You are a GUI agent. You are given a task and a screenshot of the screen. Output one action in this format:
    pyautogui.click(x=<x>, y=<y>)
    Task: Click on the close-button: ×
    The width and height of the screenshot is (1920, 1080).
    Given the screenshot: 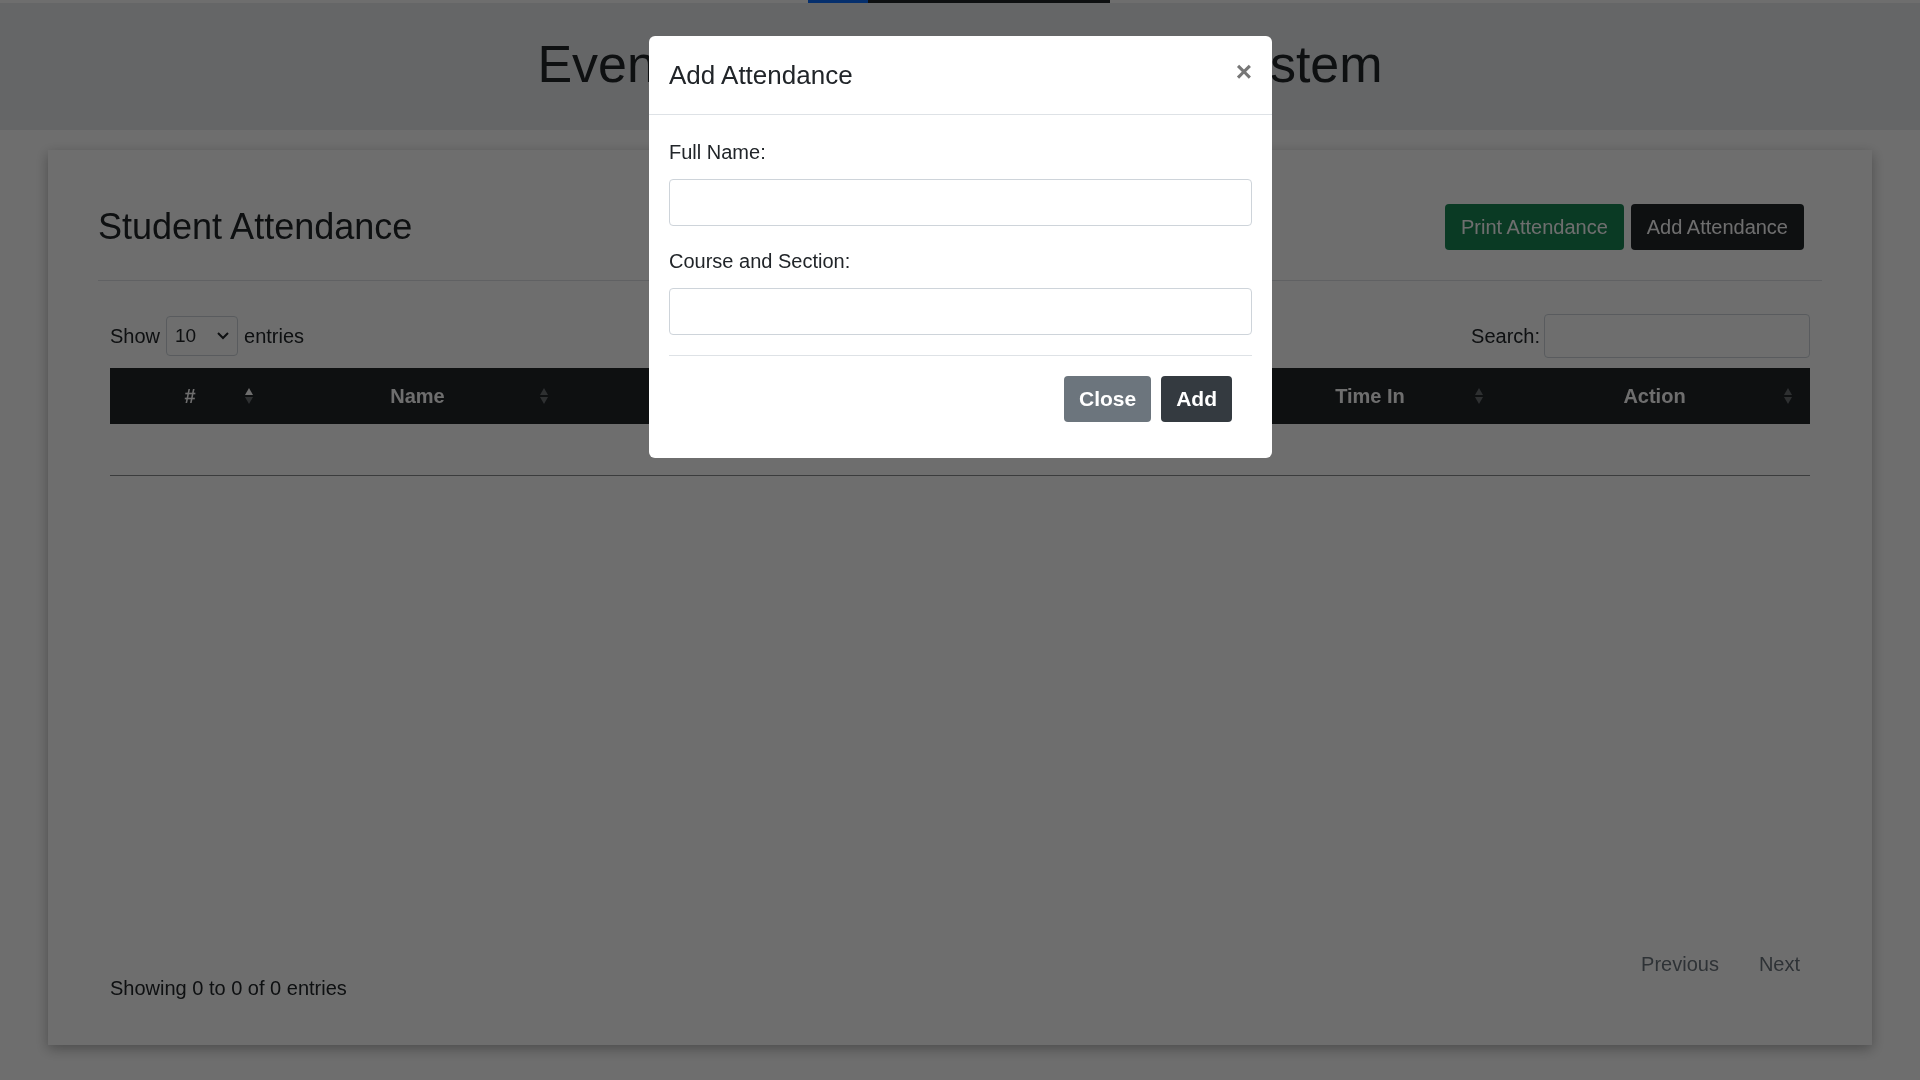 What is the action you would take?
    pyautogui.click(x=1243, y=72)
    